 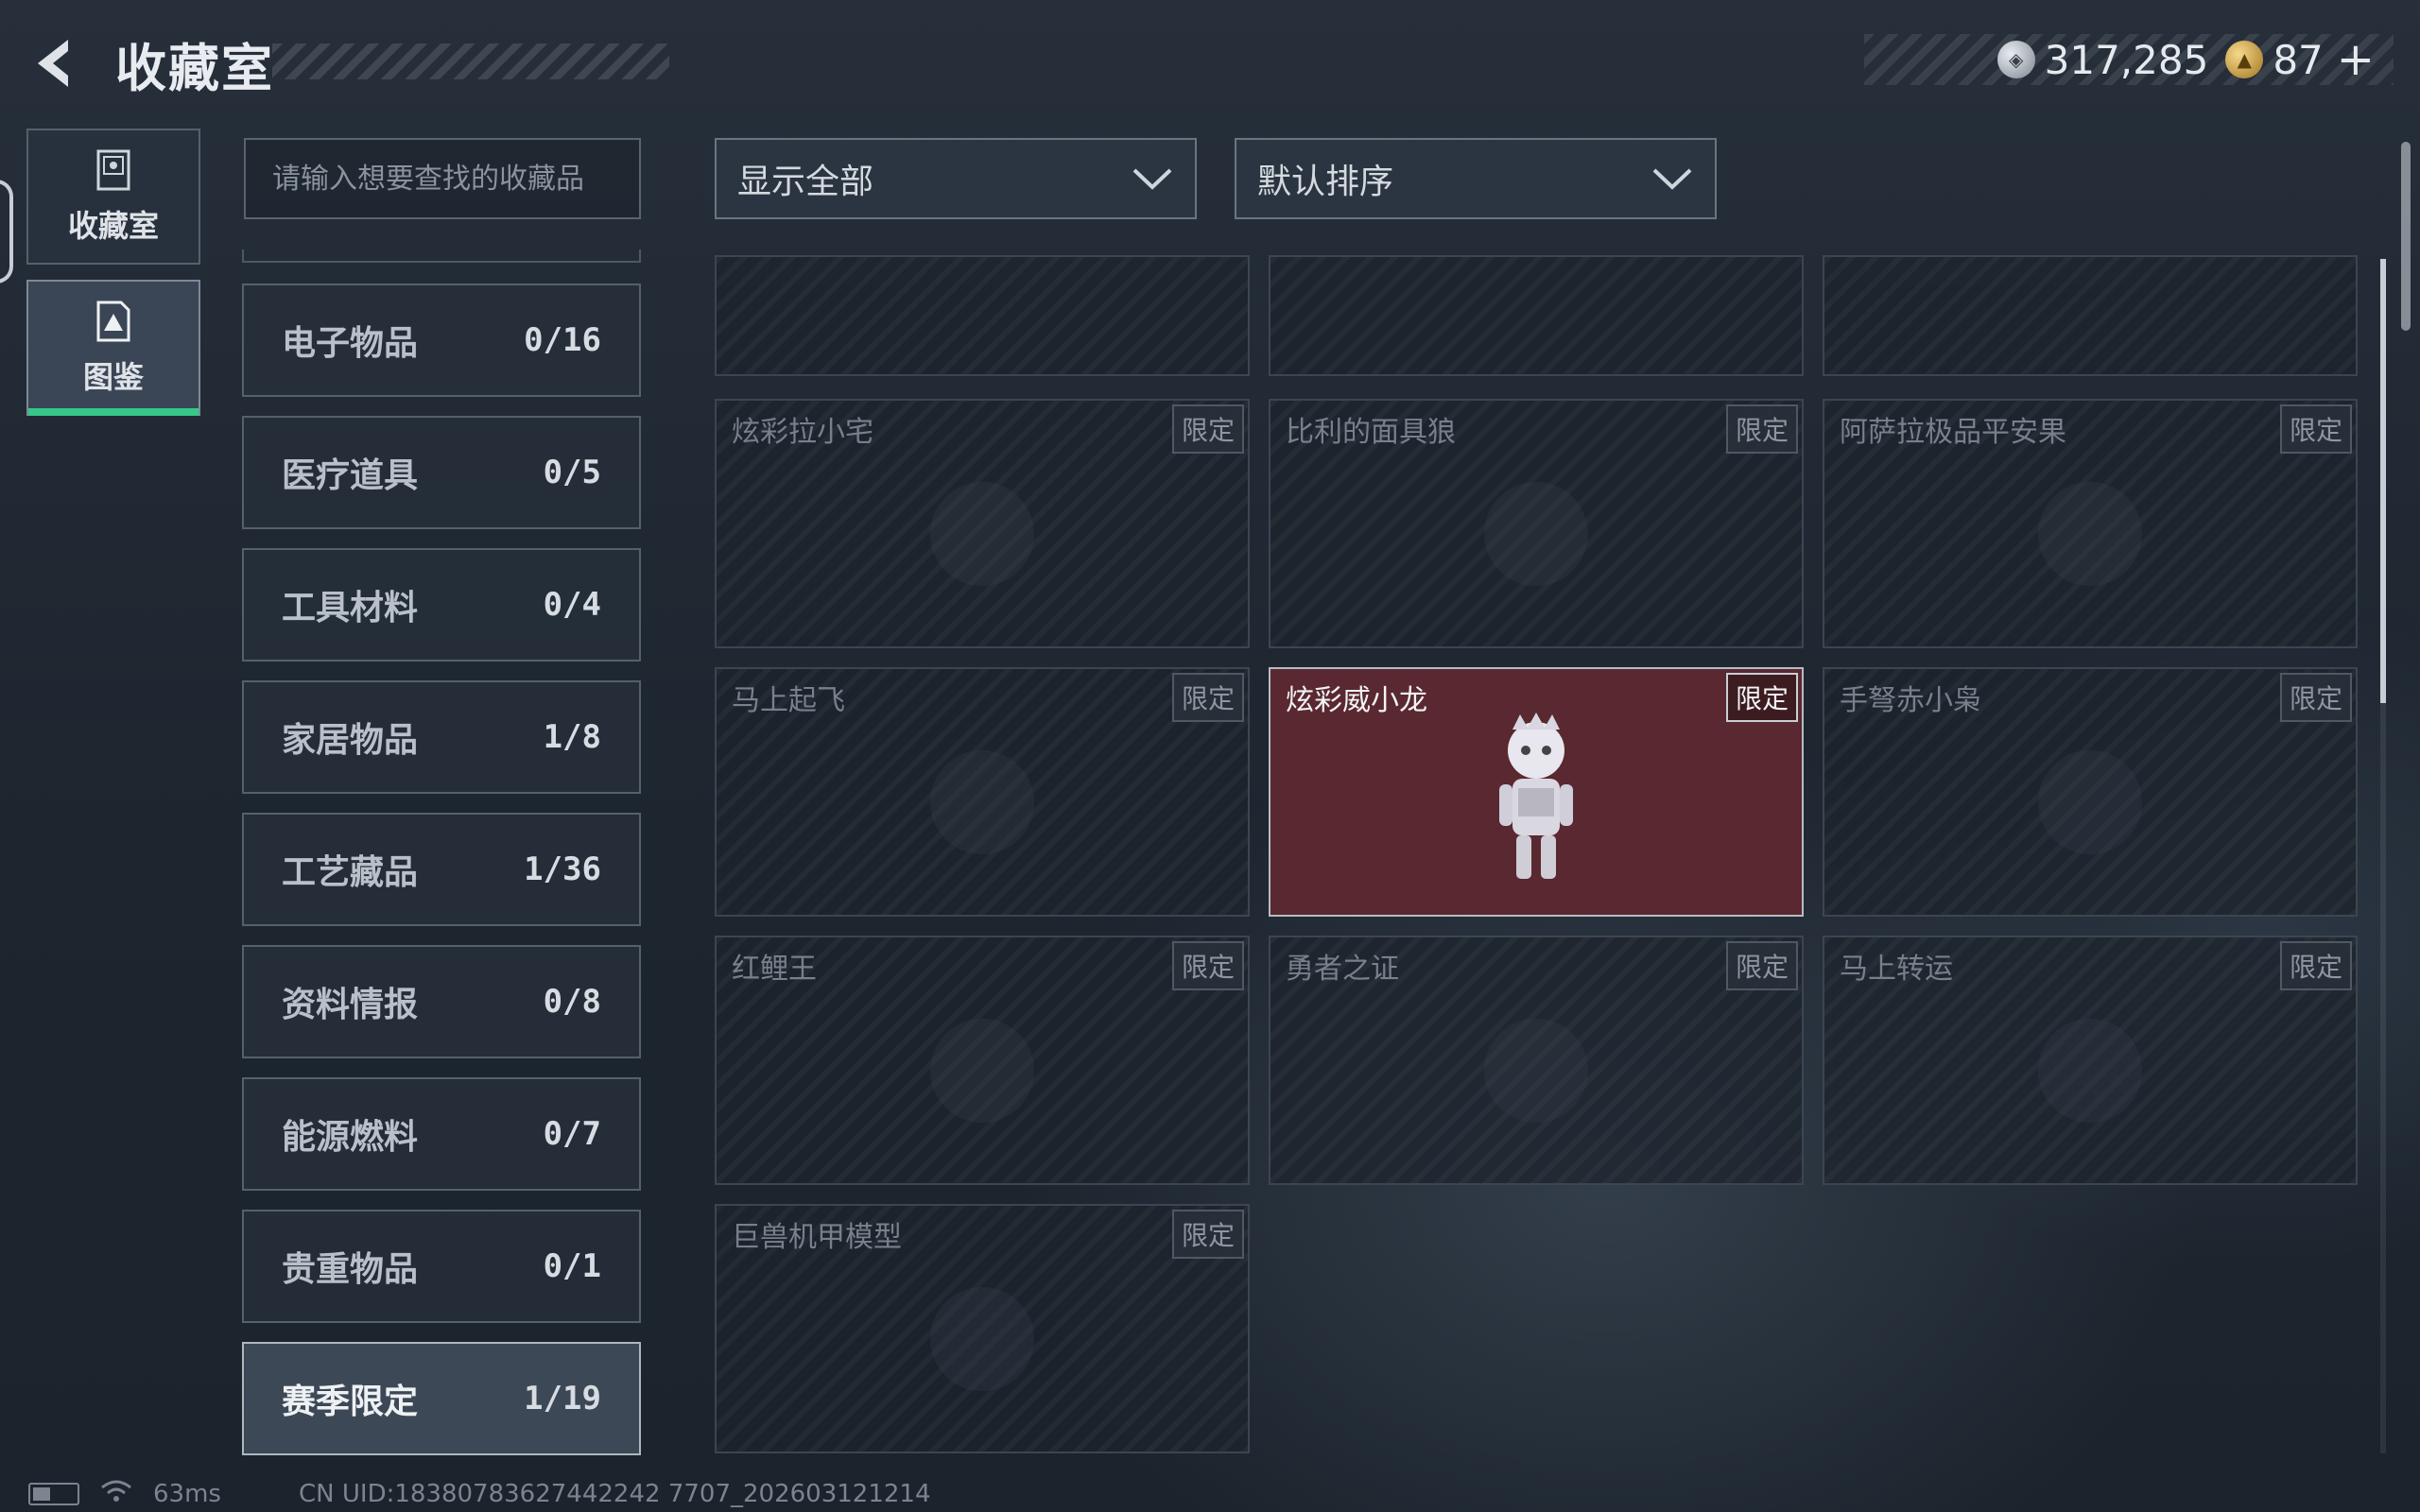 I want to click on collection-card: 炫彩威小龙 限定, so click(x=1537, y=792).